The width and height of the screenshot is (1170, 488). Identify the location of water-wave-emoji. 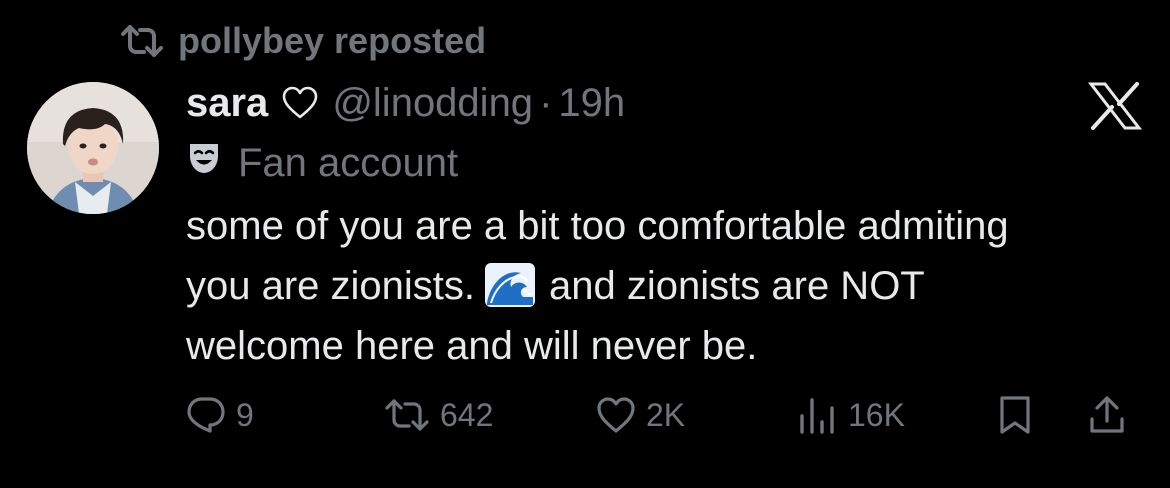
(510, 285).